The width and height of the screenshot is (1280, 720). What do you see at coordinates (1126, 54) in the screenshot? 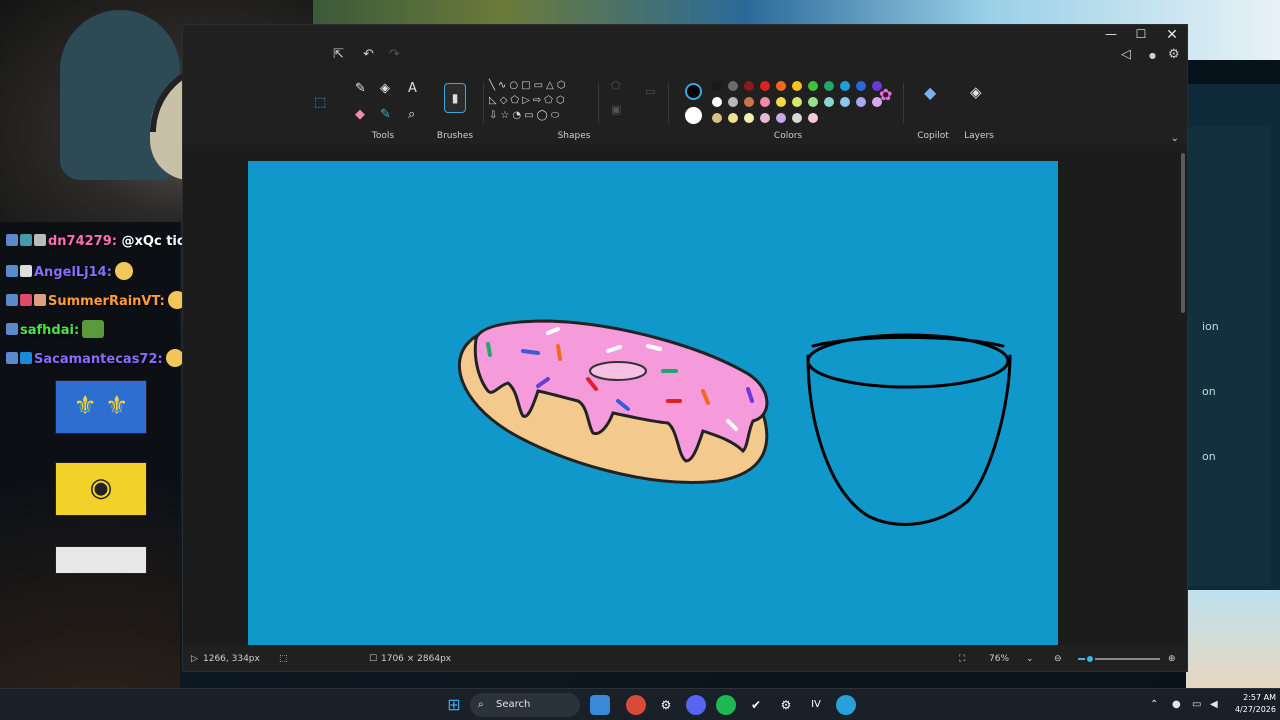
I see `notifications-icon: ◁` at bounding box center [1126, 54].